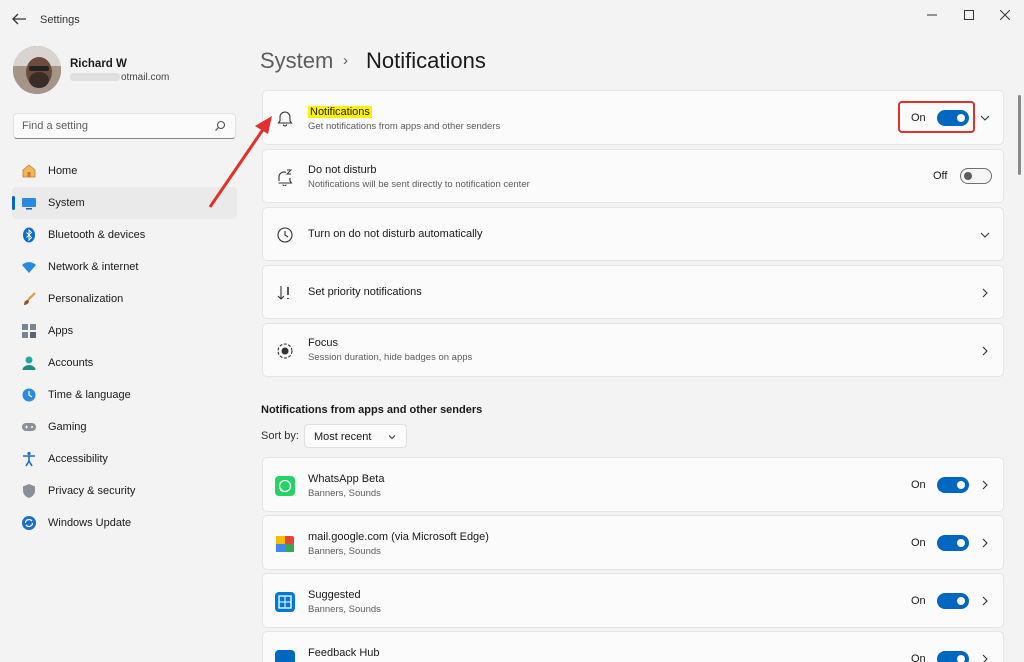 The height and width of the screenshot is (662, 1024). What do you see at coordinates (220, 125) in the screenshot?
I see `search-icon` at bounding box center [220, 125].